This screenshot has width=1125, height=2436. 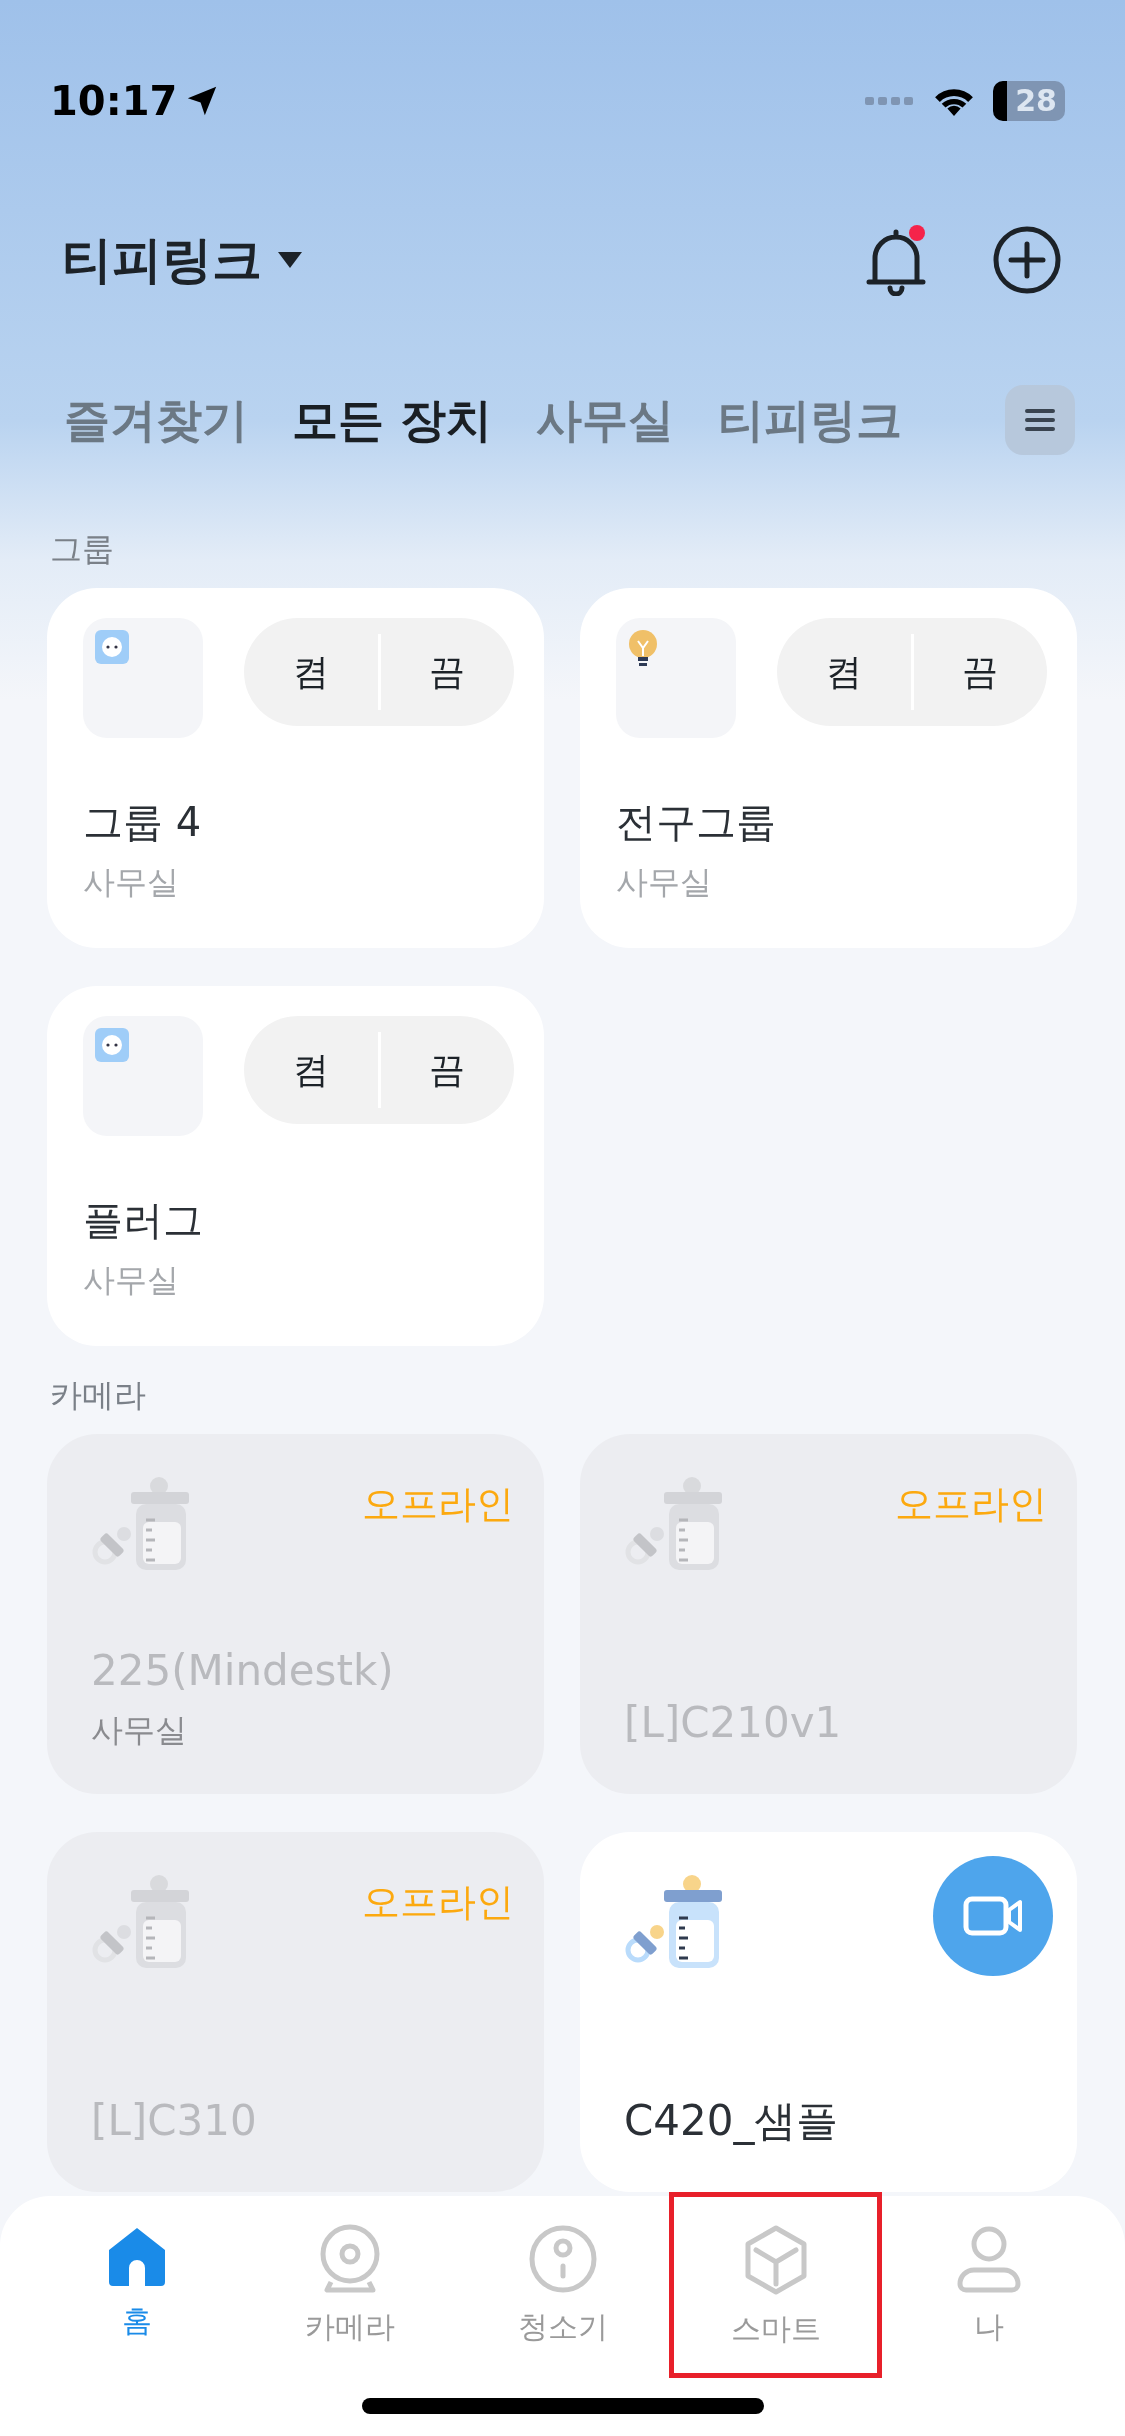 What do you see at coordinates (295, 768) in the screenshot?
I see `group-card: 켬 끔 그룹 4 사무실` at bounding box center [295, 768].